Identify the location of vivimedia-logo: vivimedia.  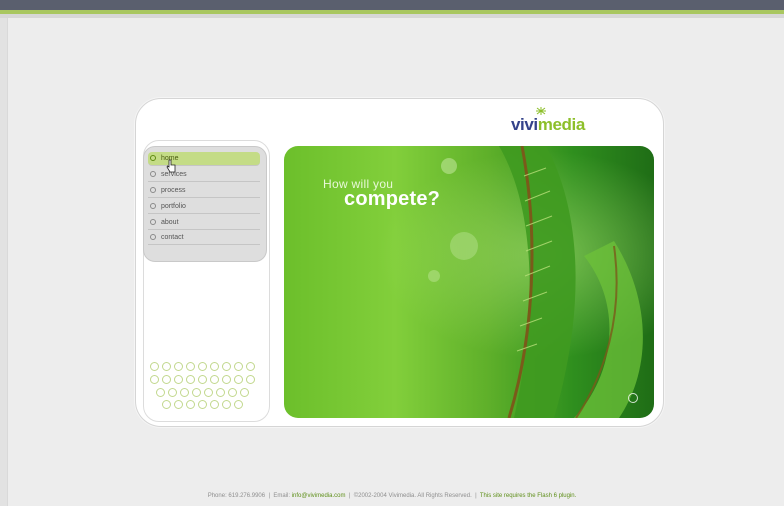
(561, 125).